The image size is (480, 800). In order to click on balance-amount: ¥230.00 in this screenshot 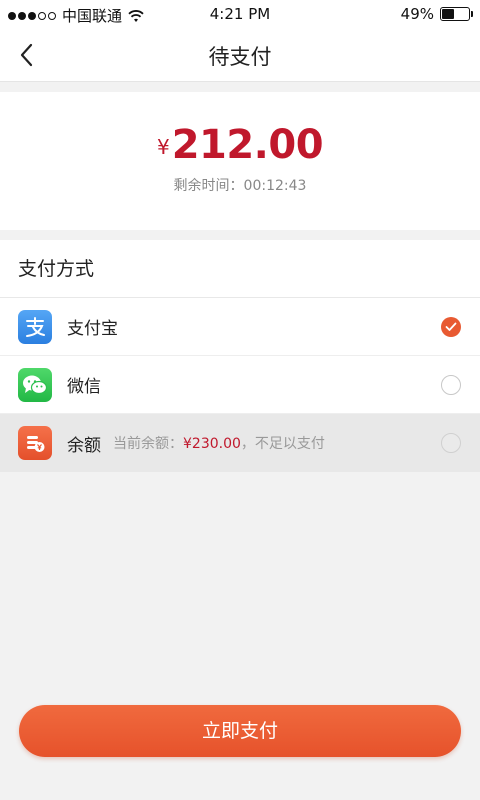, I will do `click(212, 444)`.